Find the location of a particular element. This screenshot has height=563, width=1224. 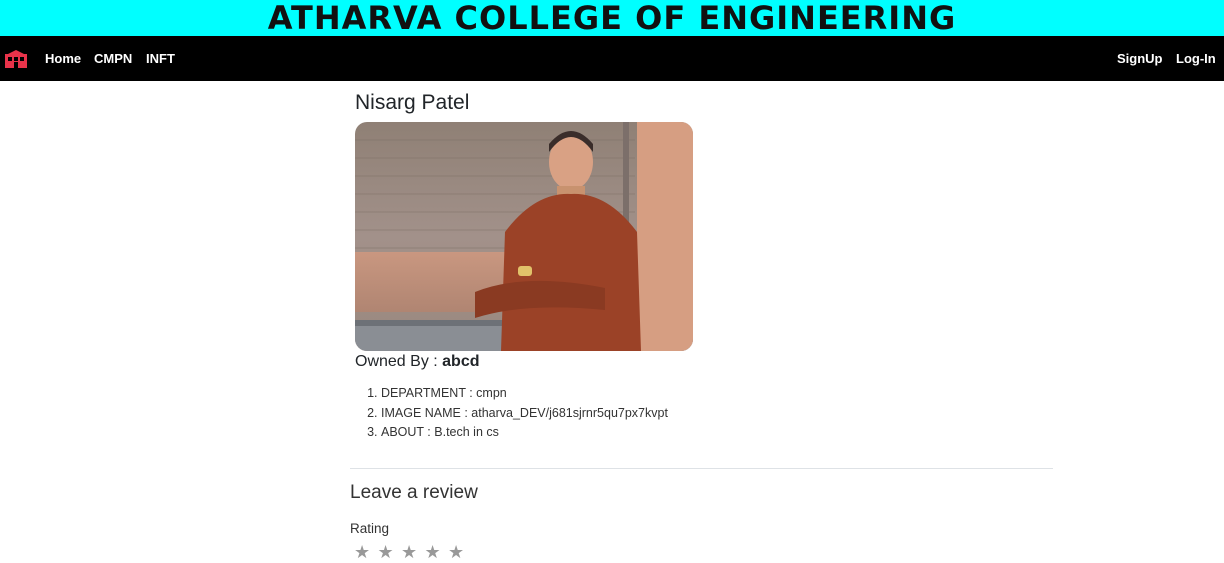

nav-home-link: Home is located at coordinates (63, 58).